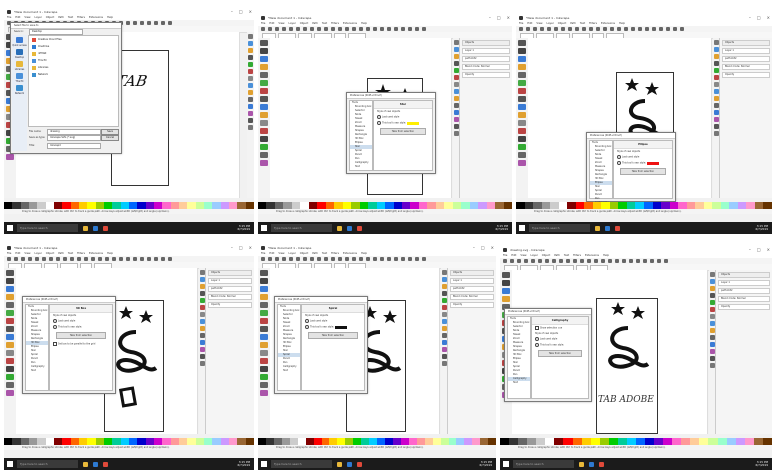  I want to click on blend-mode: Blend mode: Normal, so click(746, 67).